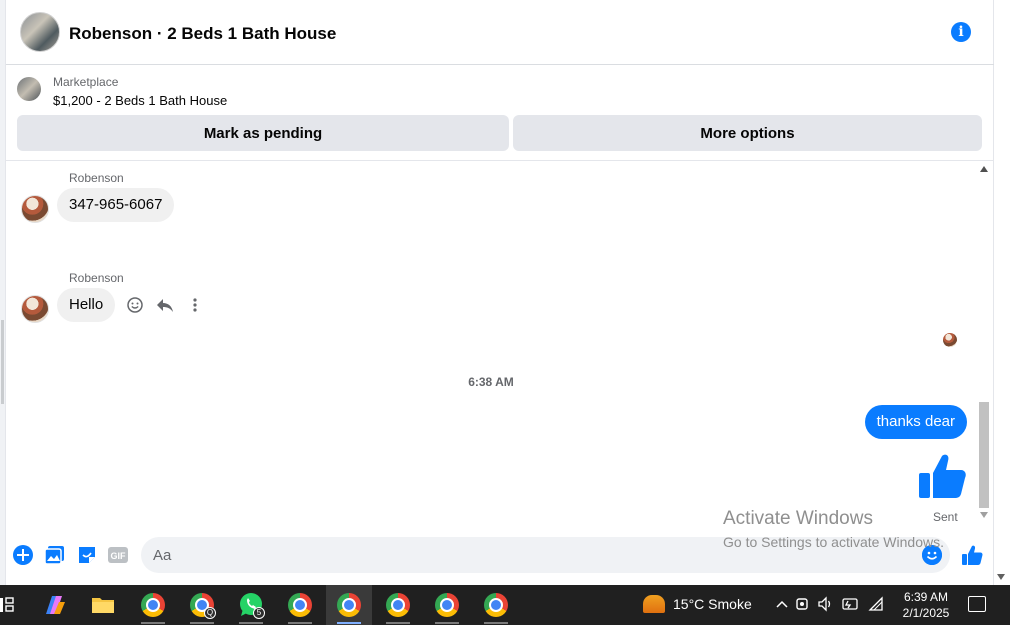  Describe the element at coordinates (500, 32) in the screenshot. I see `chat-header: Robenson · 2 Beds 1 Bath House i` at that location.